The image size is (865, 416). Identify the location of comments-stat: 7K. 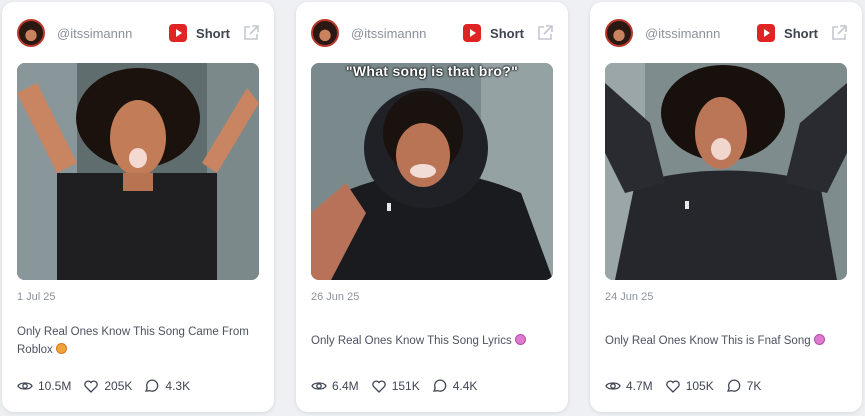
(744, 386).